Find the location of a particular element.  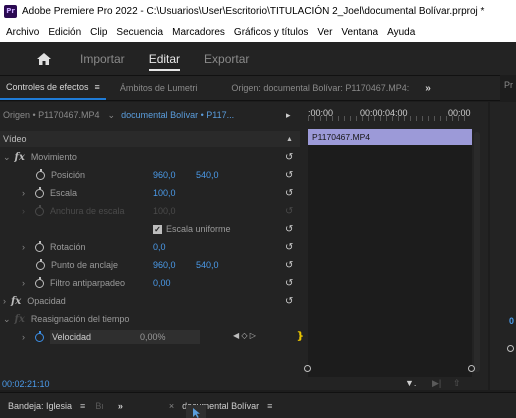

tab-importar: Importar is located at coordinates (102, 58).